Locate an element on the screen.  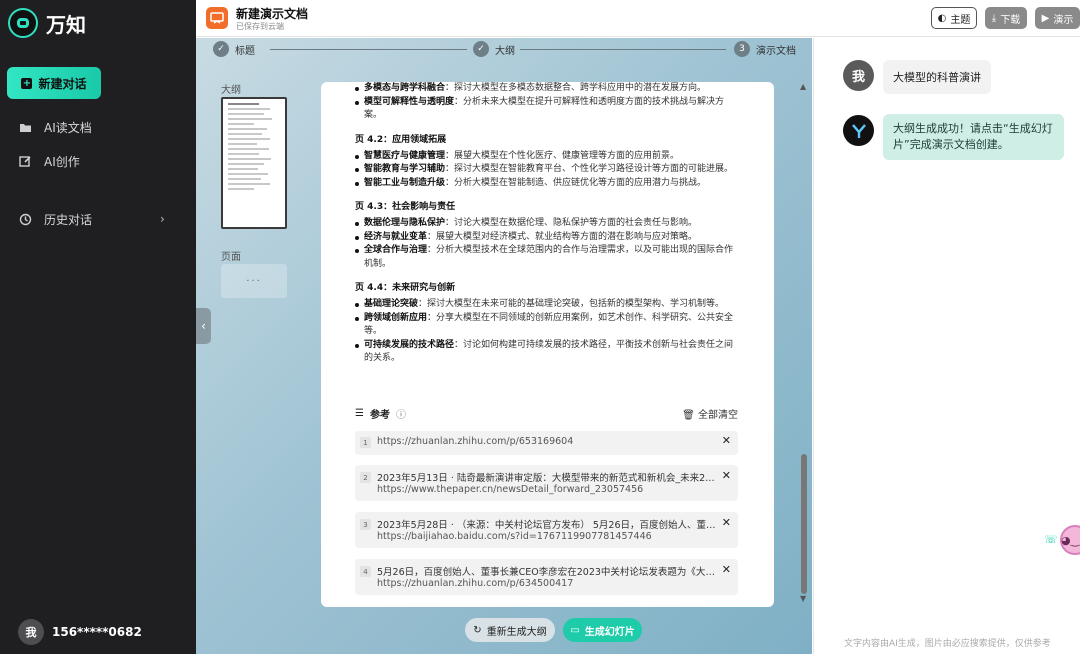
theme-button: ◐ 主题 is located at coordinates (954, 18).